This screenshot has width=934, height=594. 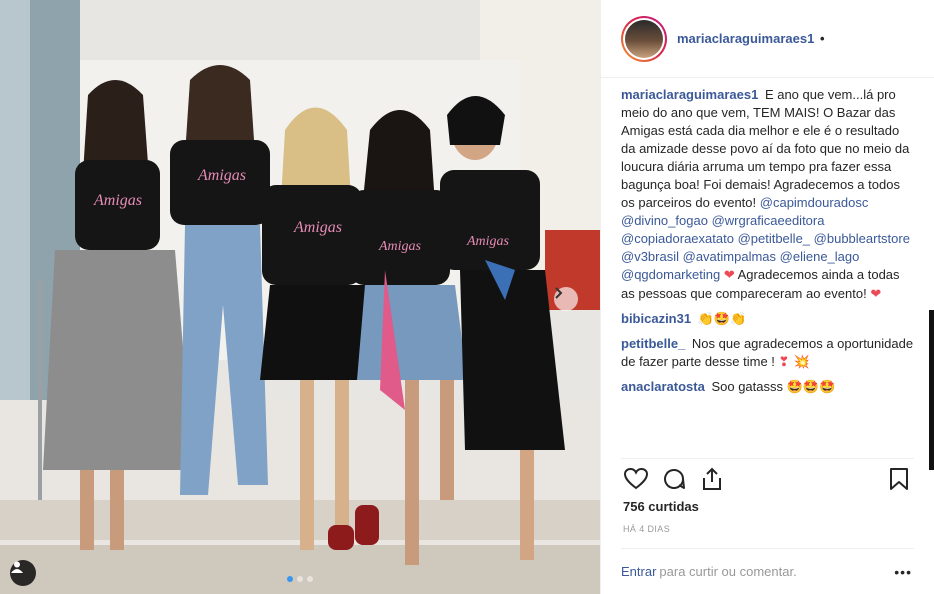 I want to click on mention-link: @divino_fogao, so click(x=664, y=220).